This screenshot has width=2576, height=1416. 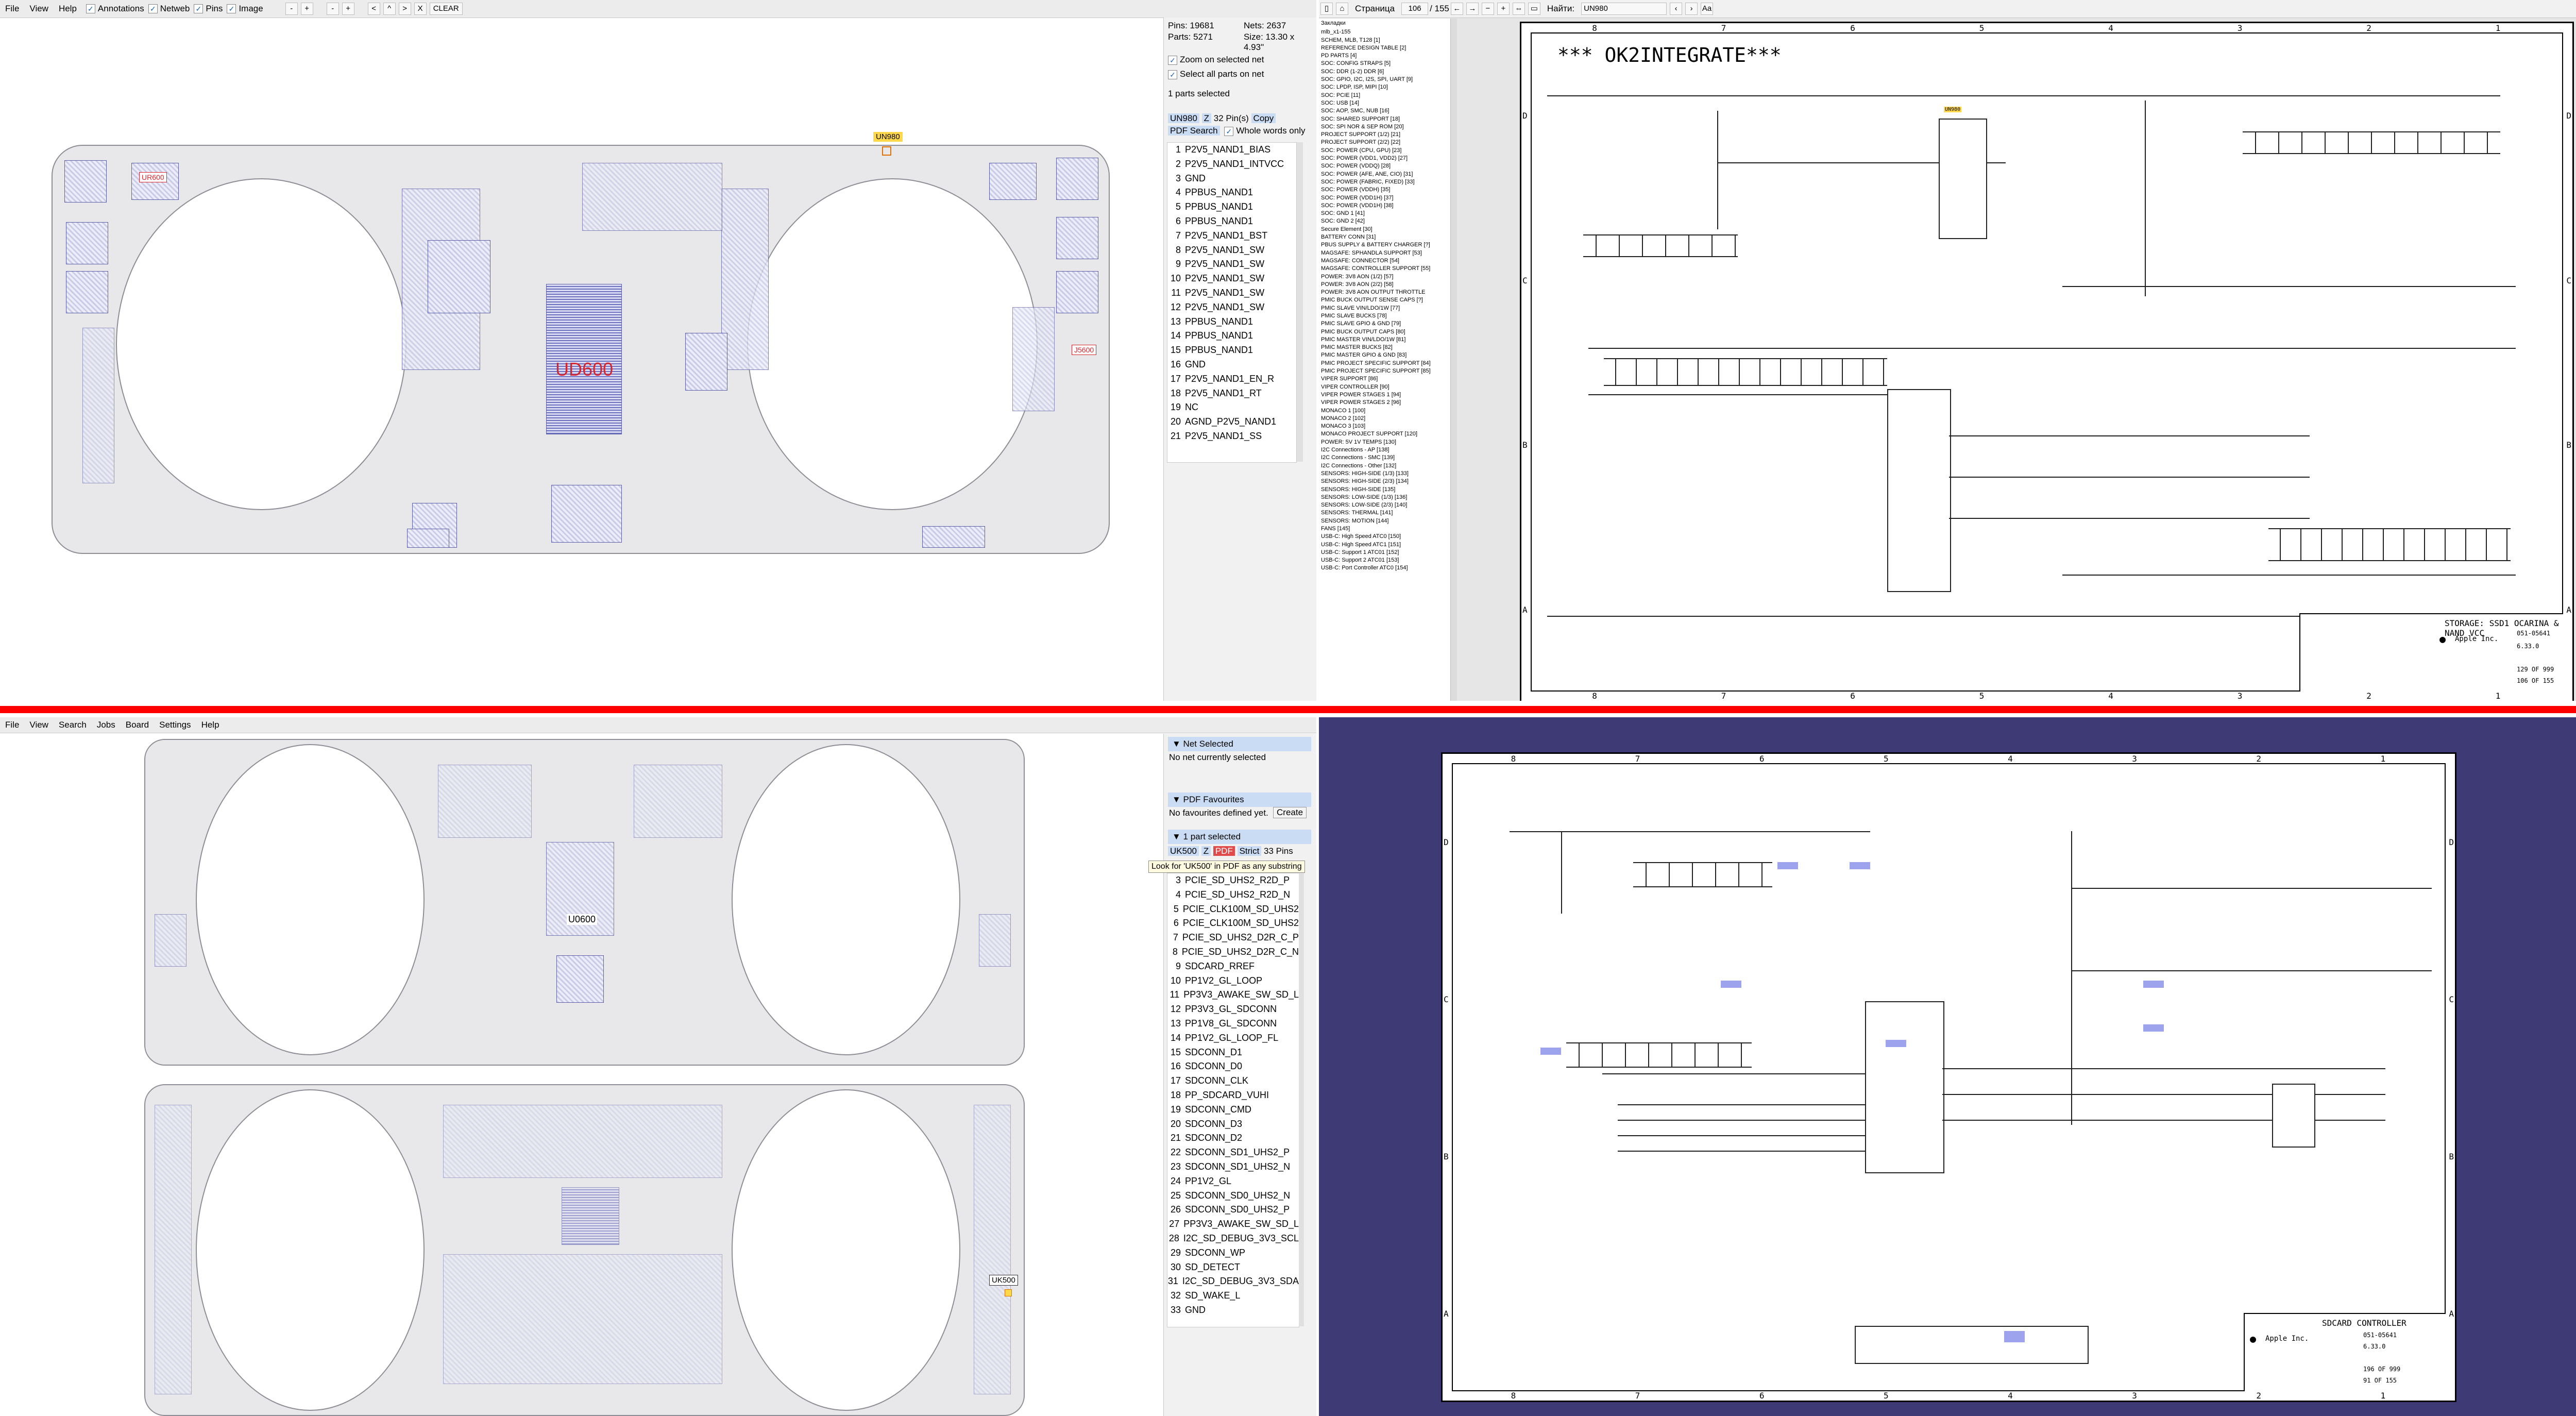 I want to click on match-case-icon: Aa, so click(x=1707, y=9).